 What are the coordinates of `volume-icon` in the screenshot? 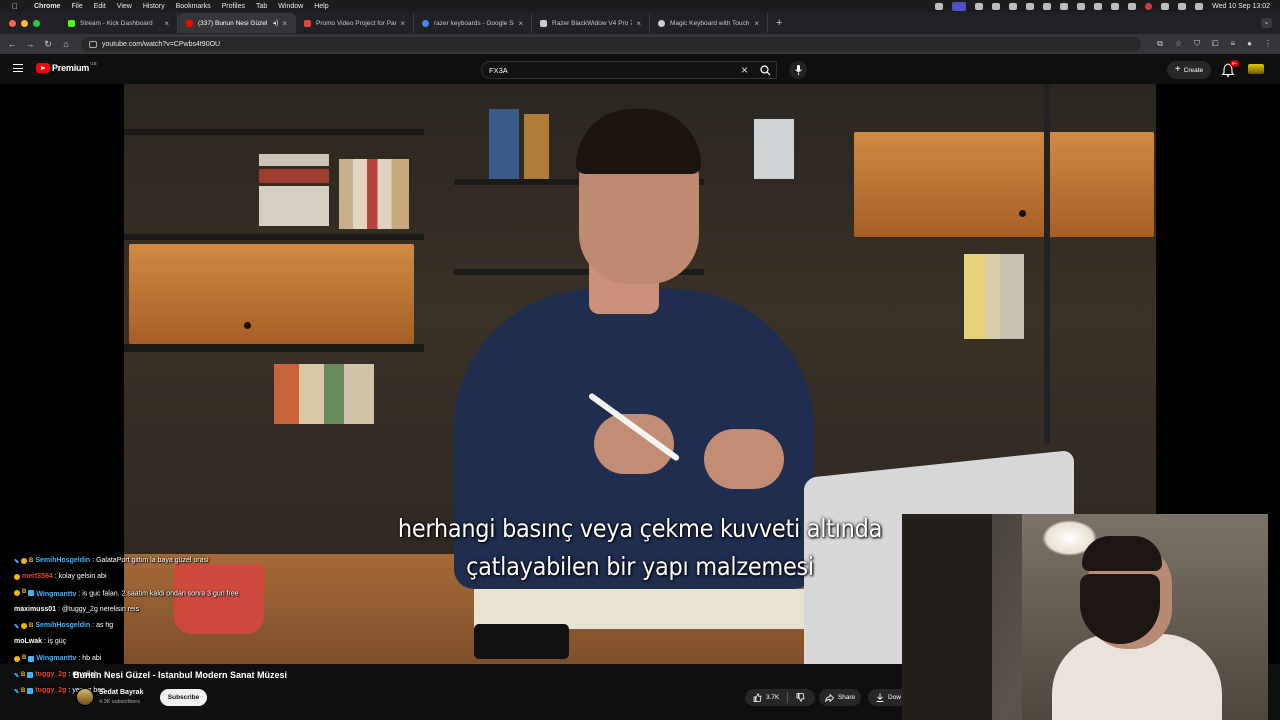 It's located at (1047, 6).